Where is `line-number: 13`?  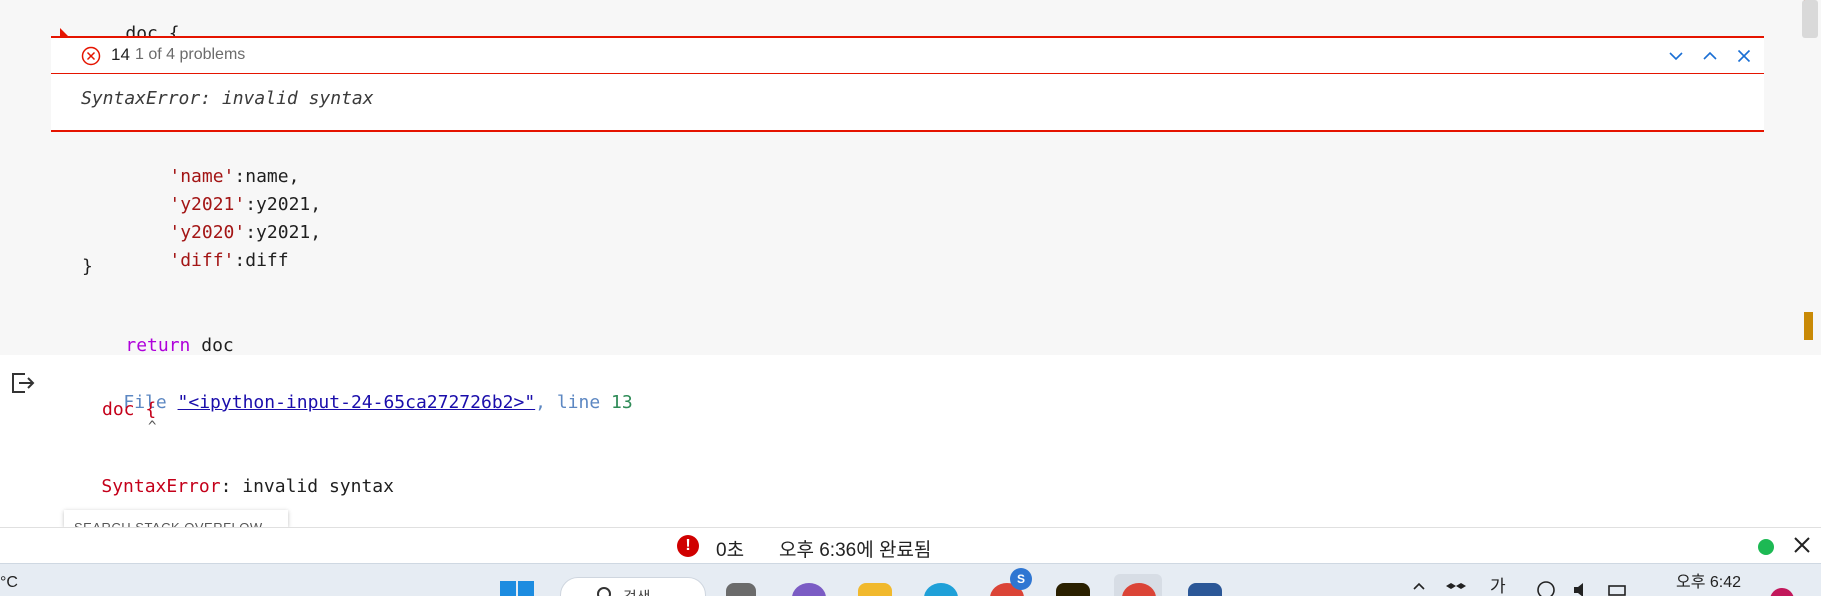
line-number: 13 is located at coordinates (622, 402).